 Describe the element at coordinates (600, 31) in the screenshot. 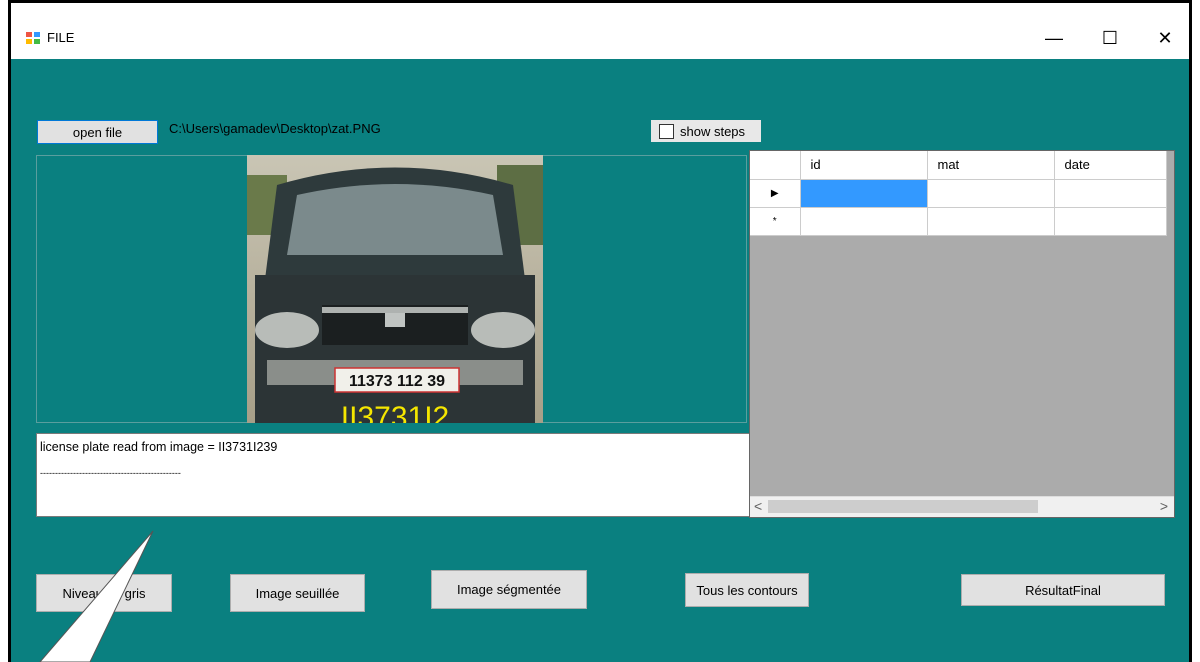

I see `title-bar: FILE — ☐ ✕` at that location.